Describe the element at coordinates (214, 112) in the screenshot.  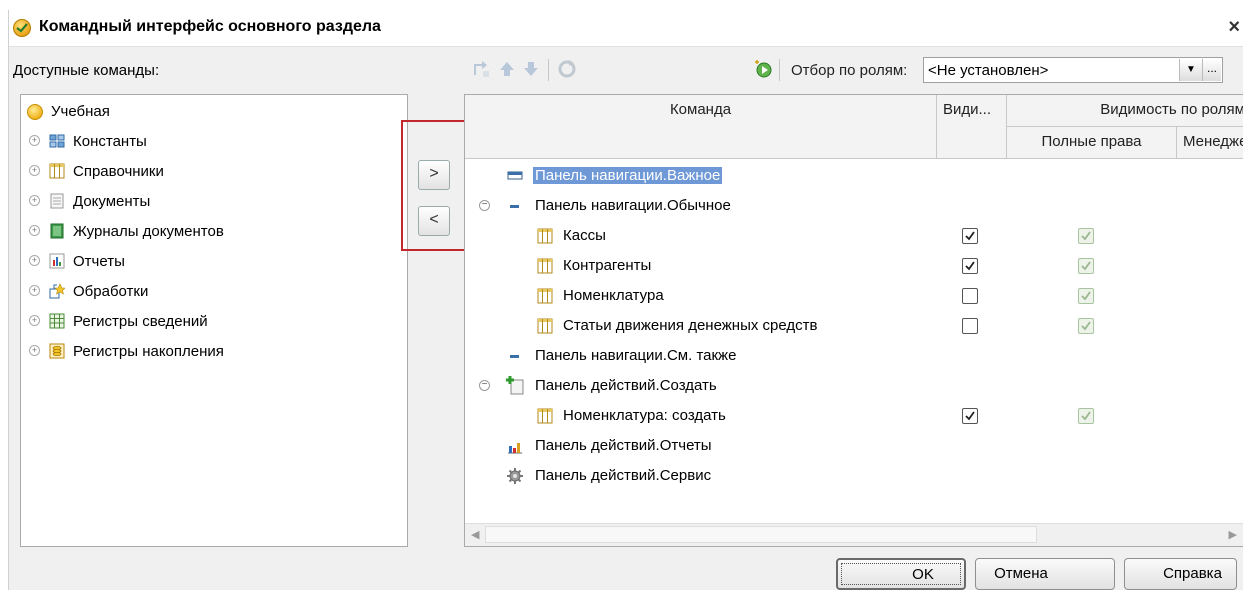
I see `tree-item-uchebnaya: Учебная` at that location.